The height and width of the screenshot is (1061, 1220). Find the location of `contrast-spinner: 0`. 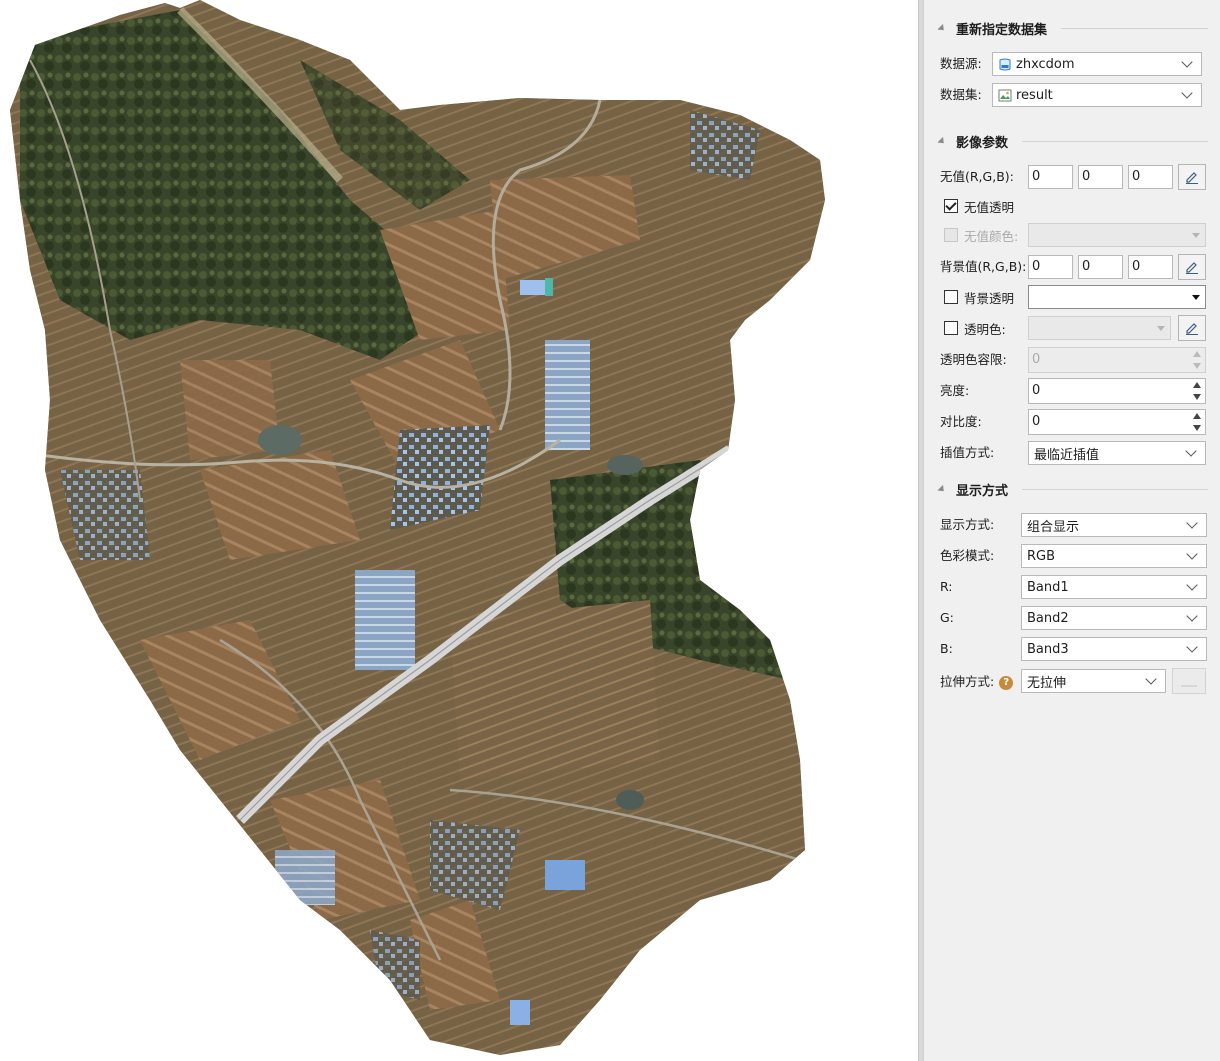

contrast-spinner: 0 is located at coordinates (1117, 422).